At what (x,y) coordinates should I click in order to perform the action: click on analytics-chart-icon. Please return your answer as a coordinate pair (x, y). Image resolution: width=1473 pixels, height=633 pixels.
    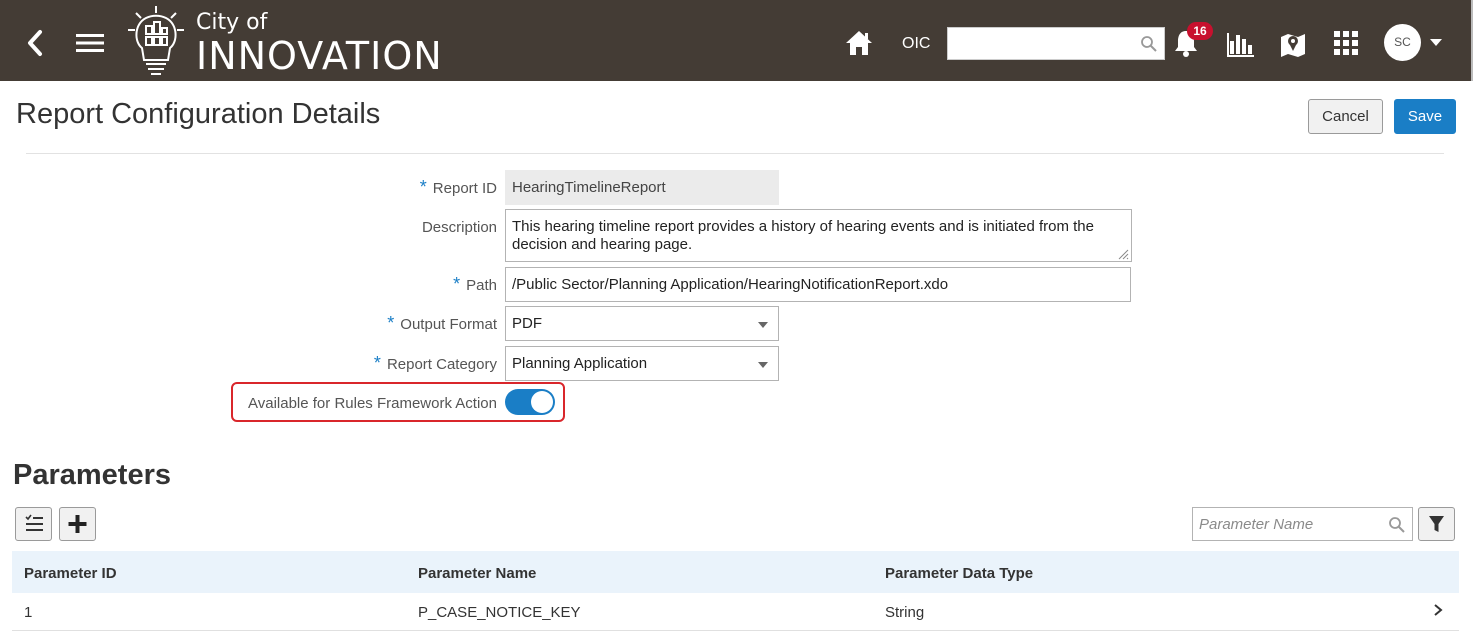
    Looking at the image, I should click on (1240, 44).